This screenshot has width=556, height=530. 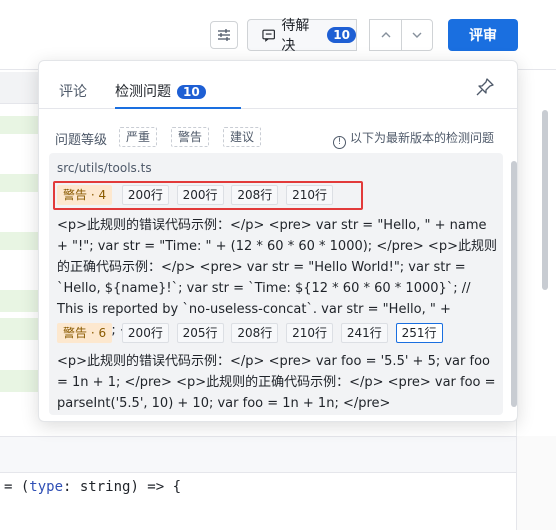 What do you see at coordinates (138, 137) in the screenshot?
I see `severity-chip-critical: 严重` at bounding box center [138, 137].